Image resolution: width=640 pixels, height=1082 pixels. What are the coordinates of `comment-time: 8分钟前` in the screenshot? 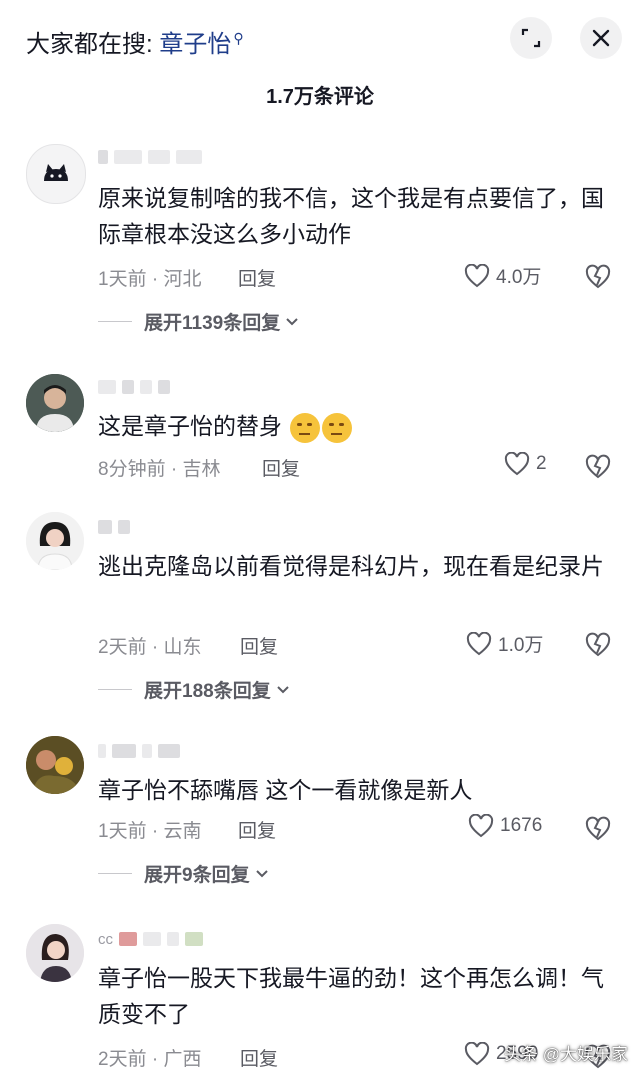 It's located at (132, 469).